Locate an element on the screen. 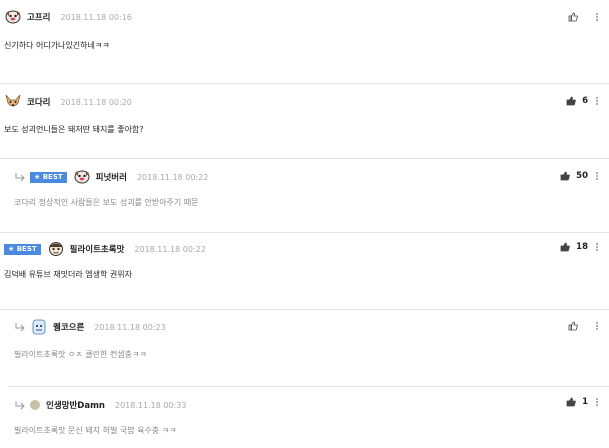 The width and height of the screenshot is (609, 448). like-count: 6 is located at coordinates (585, 101).